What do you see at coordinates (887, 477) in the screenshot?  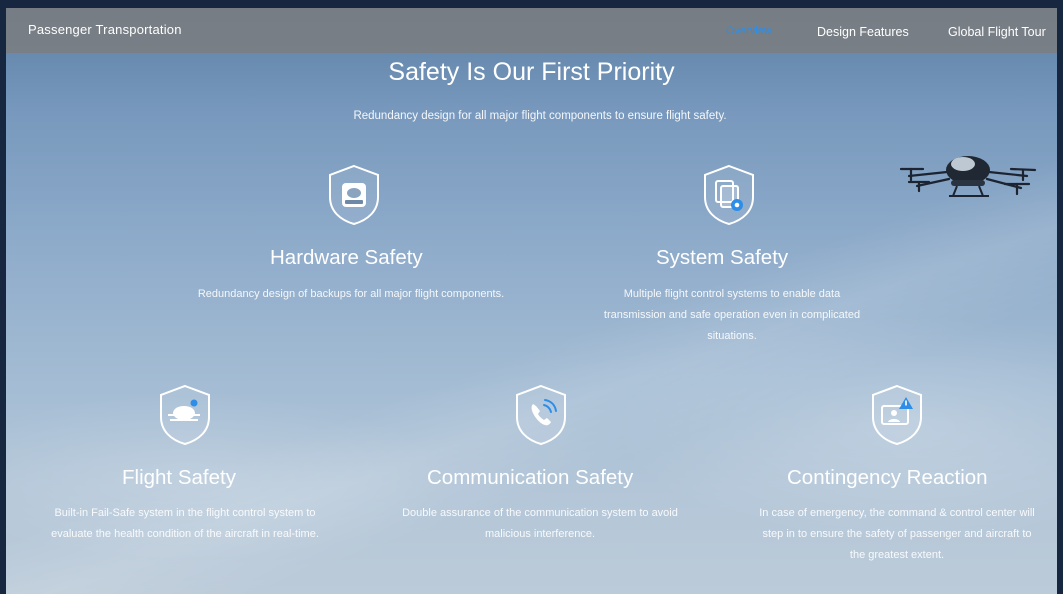 I see `feature-title: Contingency Reaction` at bounding box center [887, 477].